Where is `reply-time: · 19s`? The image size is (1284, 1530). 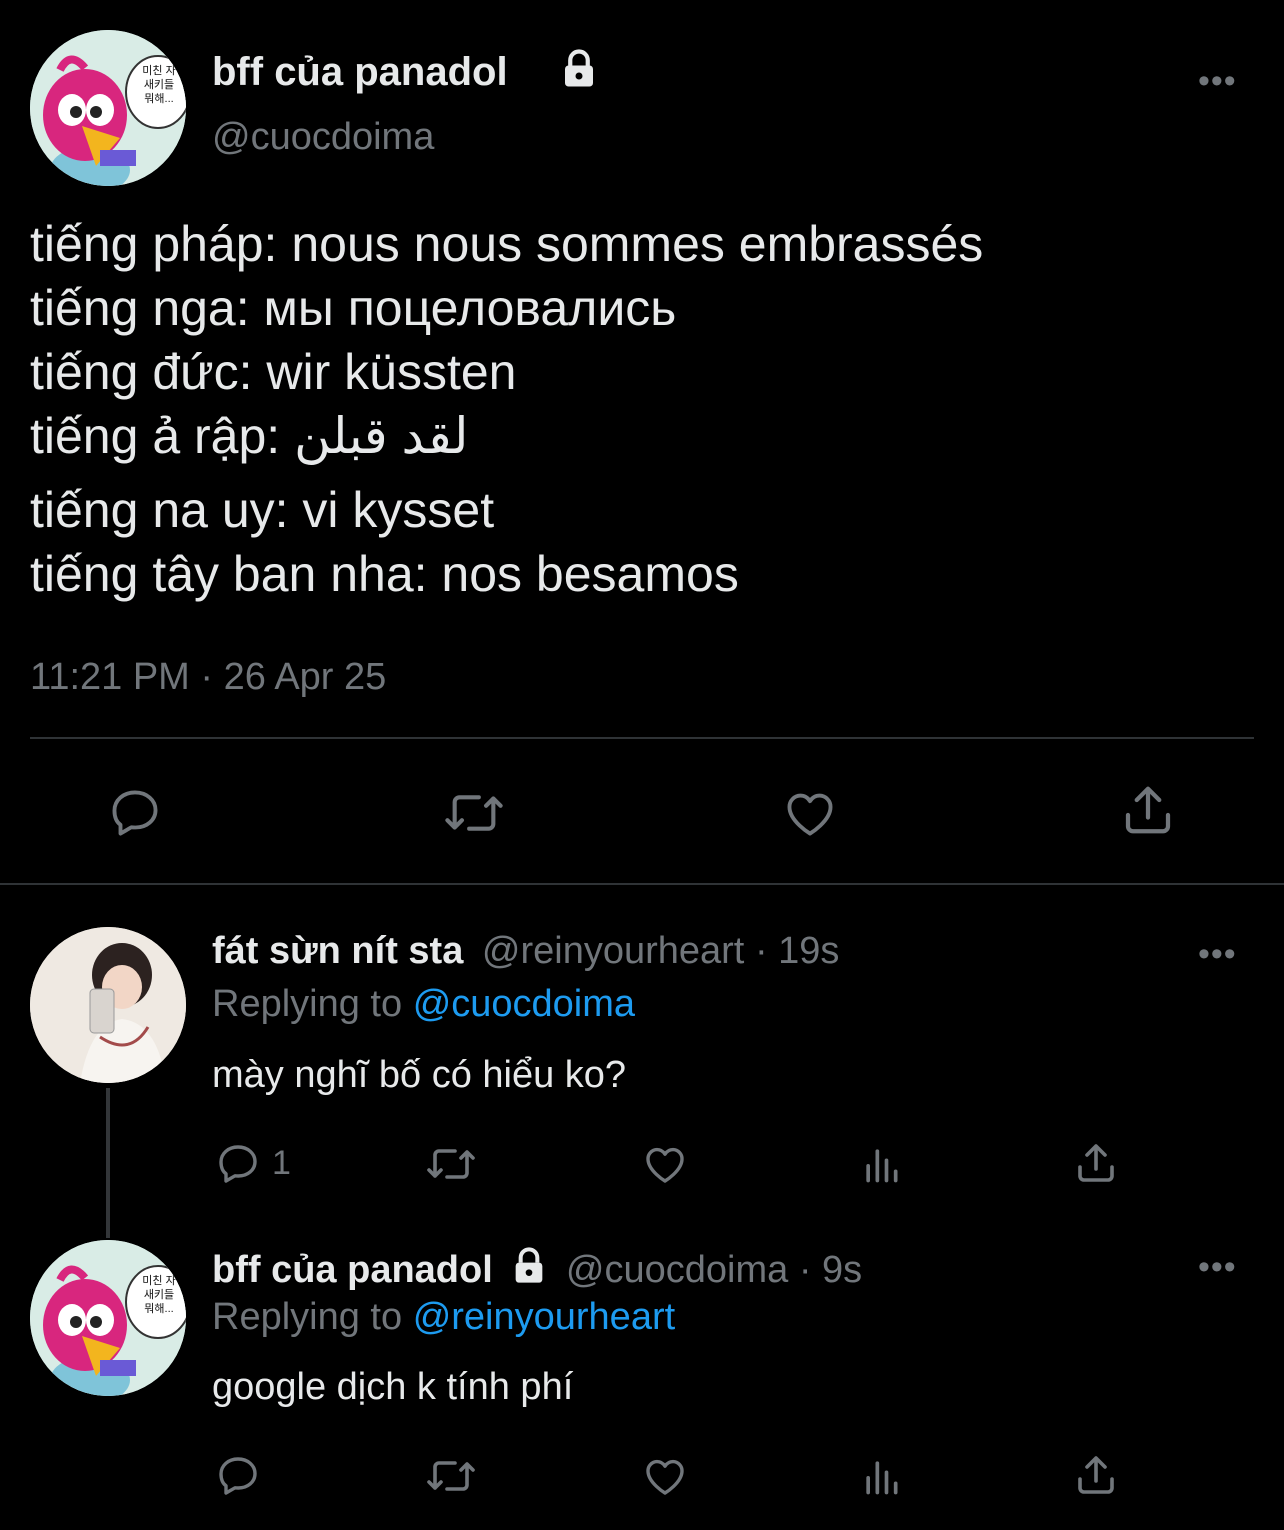 reply-time: · 19s is located at coordinates (797, 951).